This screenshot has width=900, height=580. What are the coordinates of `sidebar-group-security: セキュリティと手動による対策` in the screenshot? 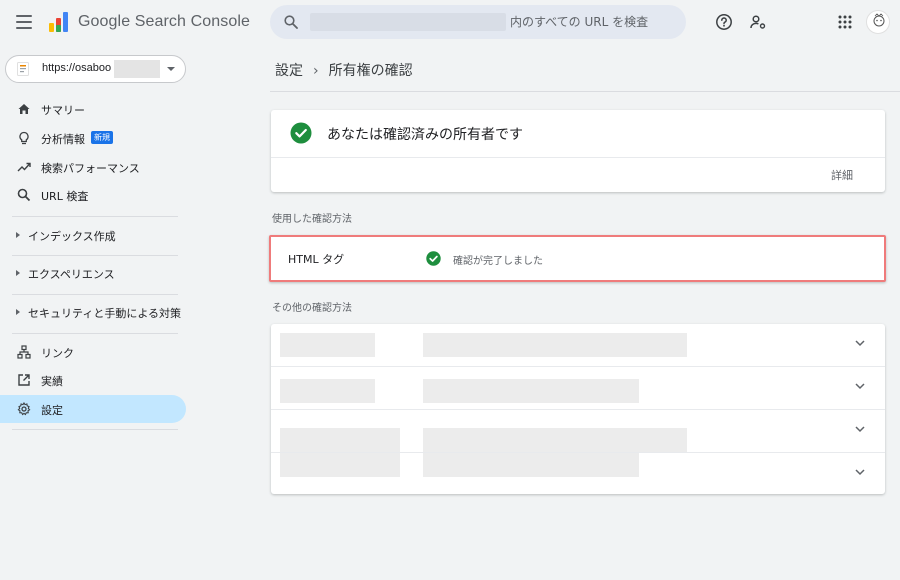 It's located at (93, 312).